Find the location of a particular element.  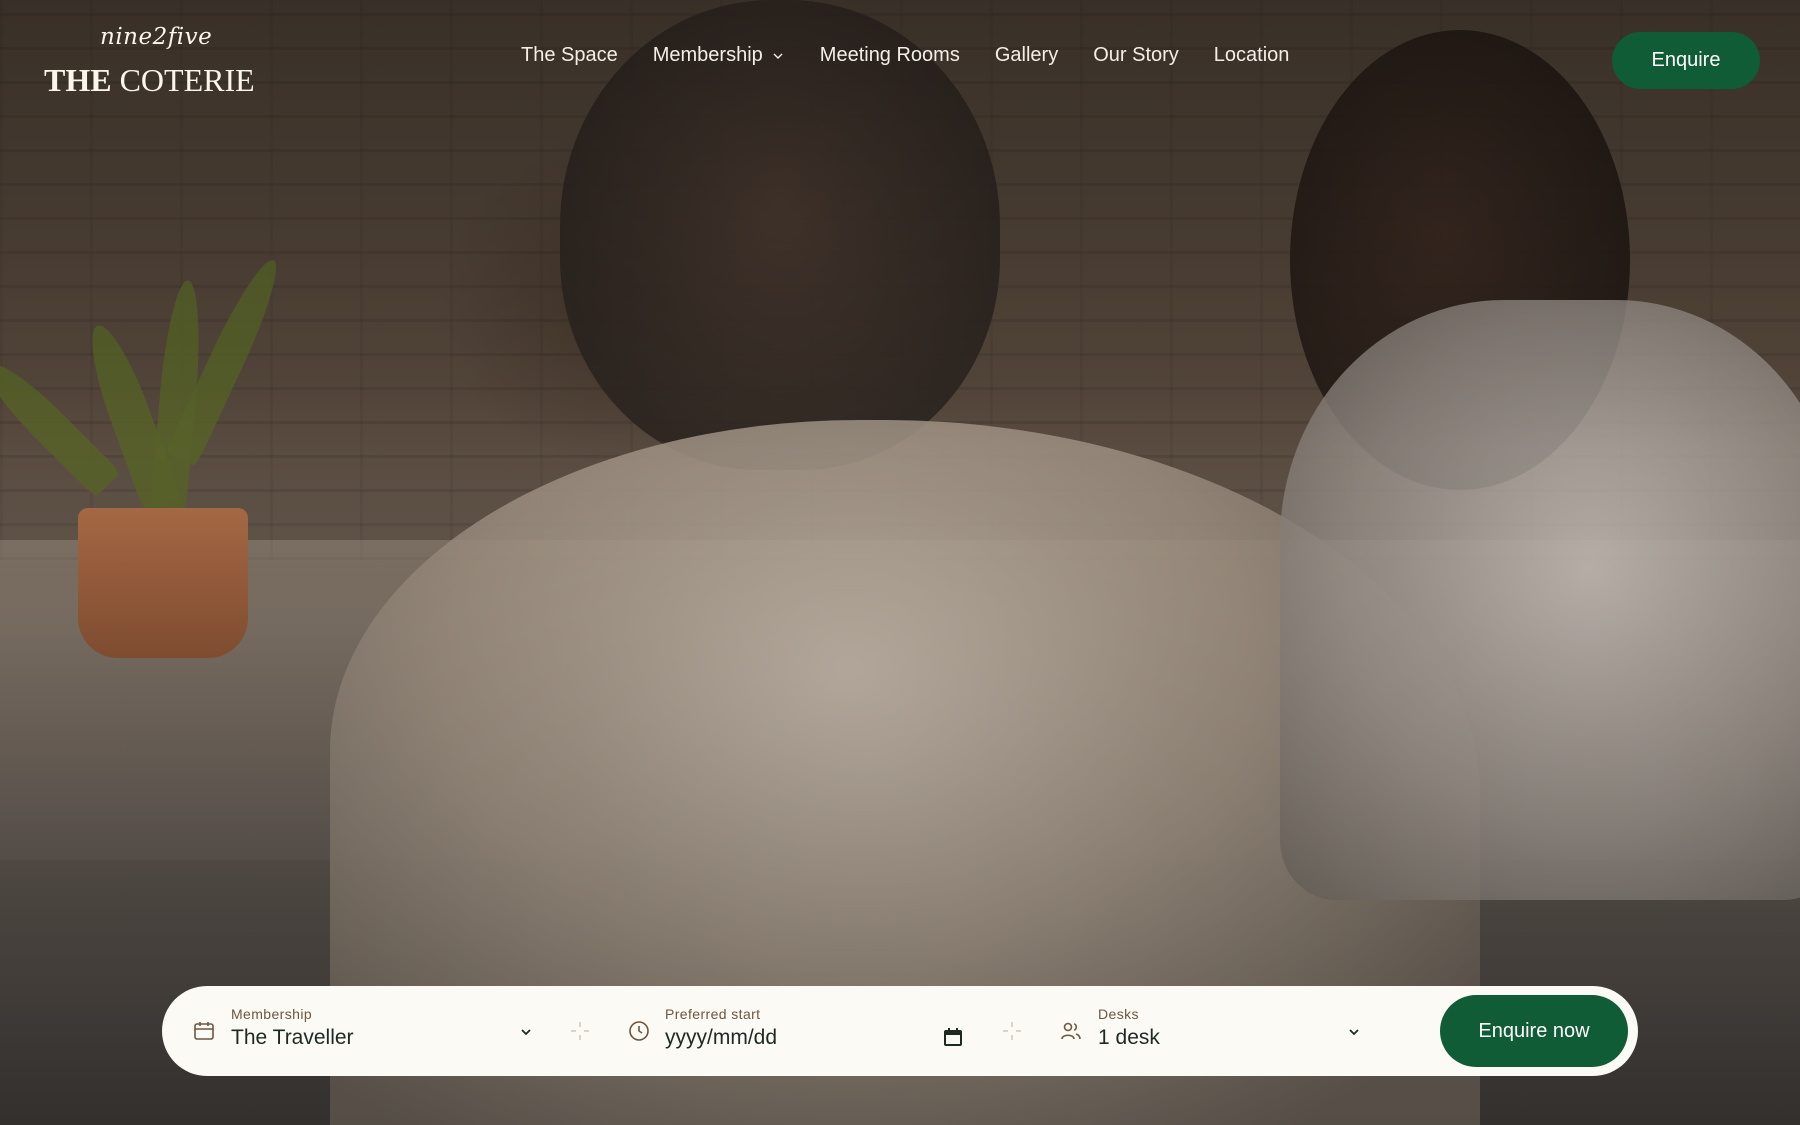

nav-item-meeting-rooms: Meeting Rooms is located at coordinates (890, 55).